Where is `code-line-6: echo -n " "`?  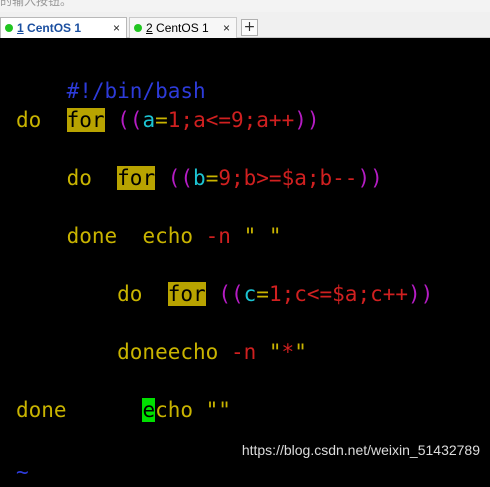
code-line-6: echo -n " " is located at coordinates (212, 236).